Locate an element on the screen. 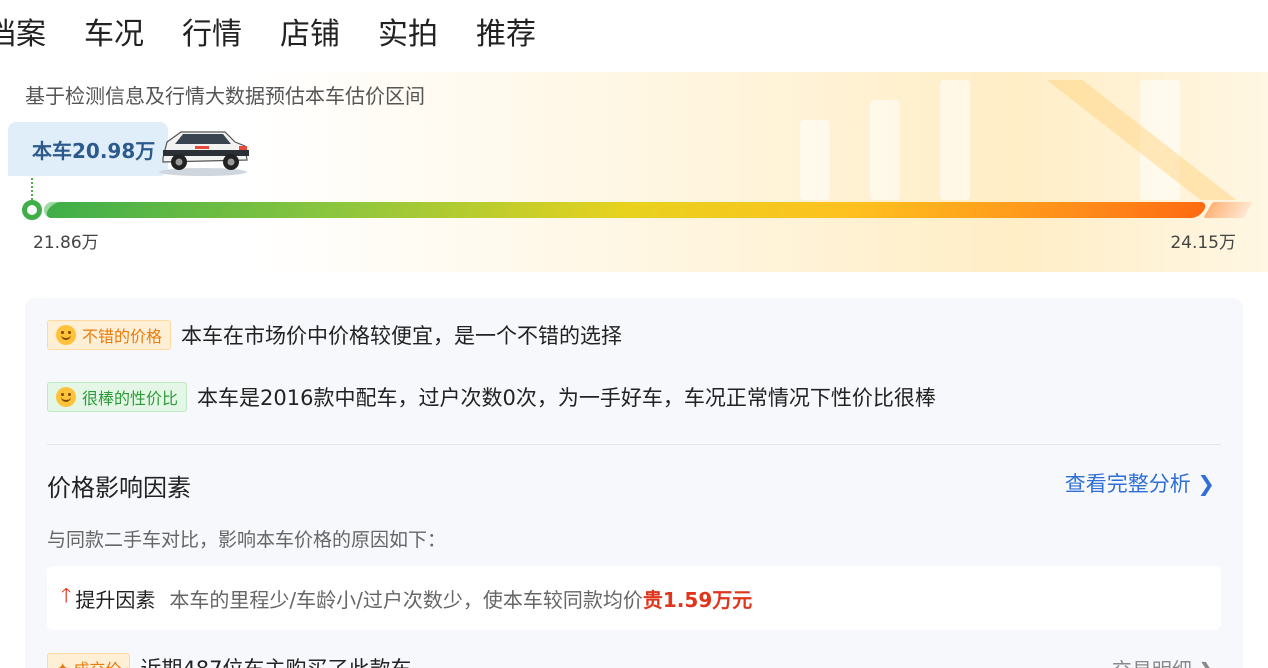  up-factor-label: 提升因素 is located at coordinates (115, 599).